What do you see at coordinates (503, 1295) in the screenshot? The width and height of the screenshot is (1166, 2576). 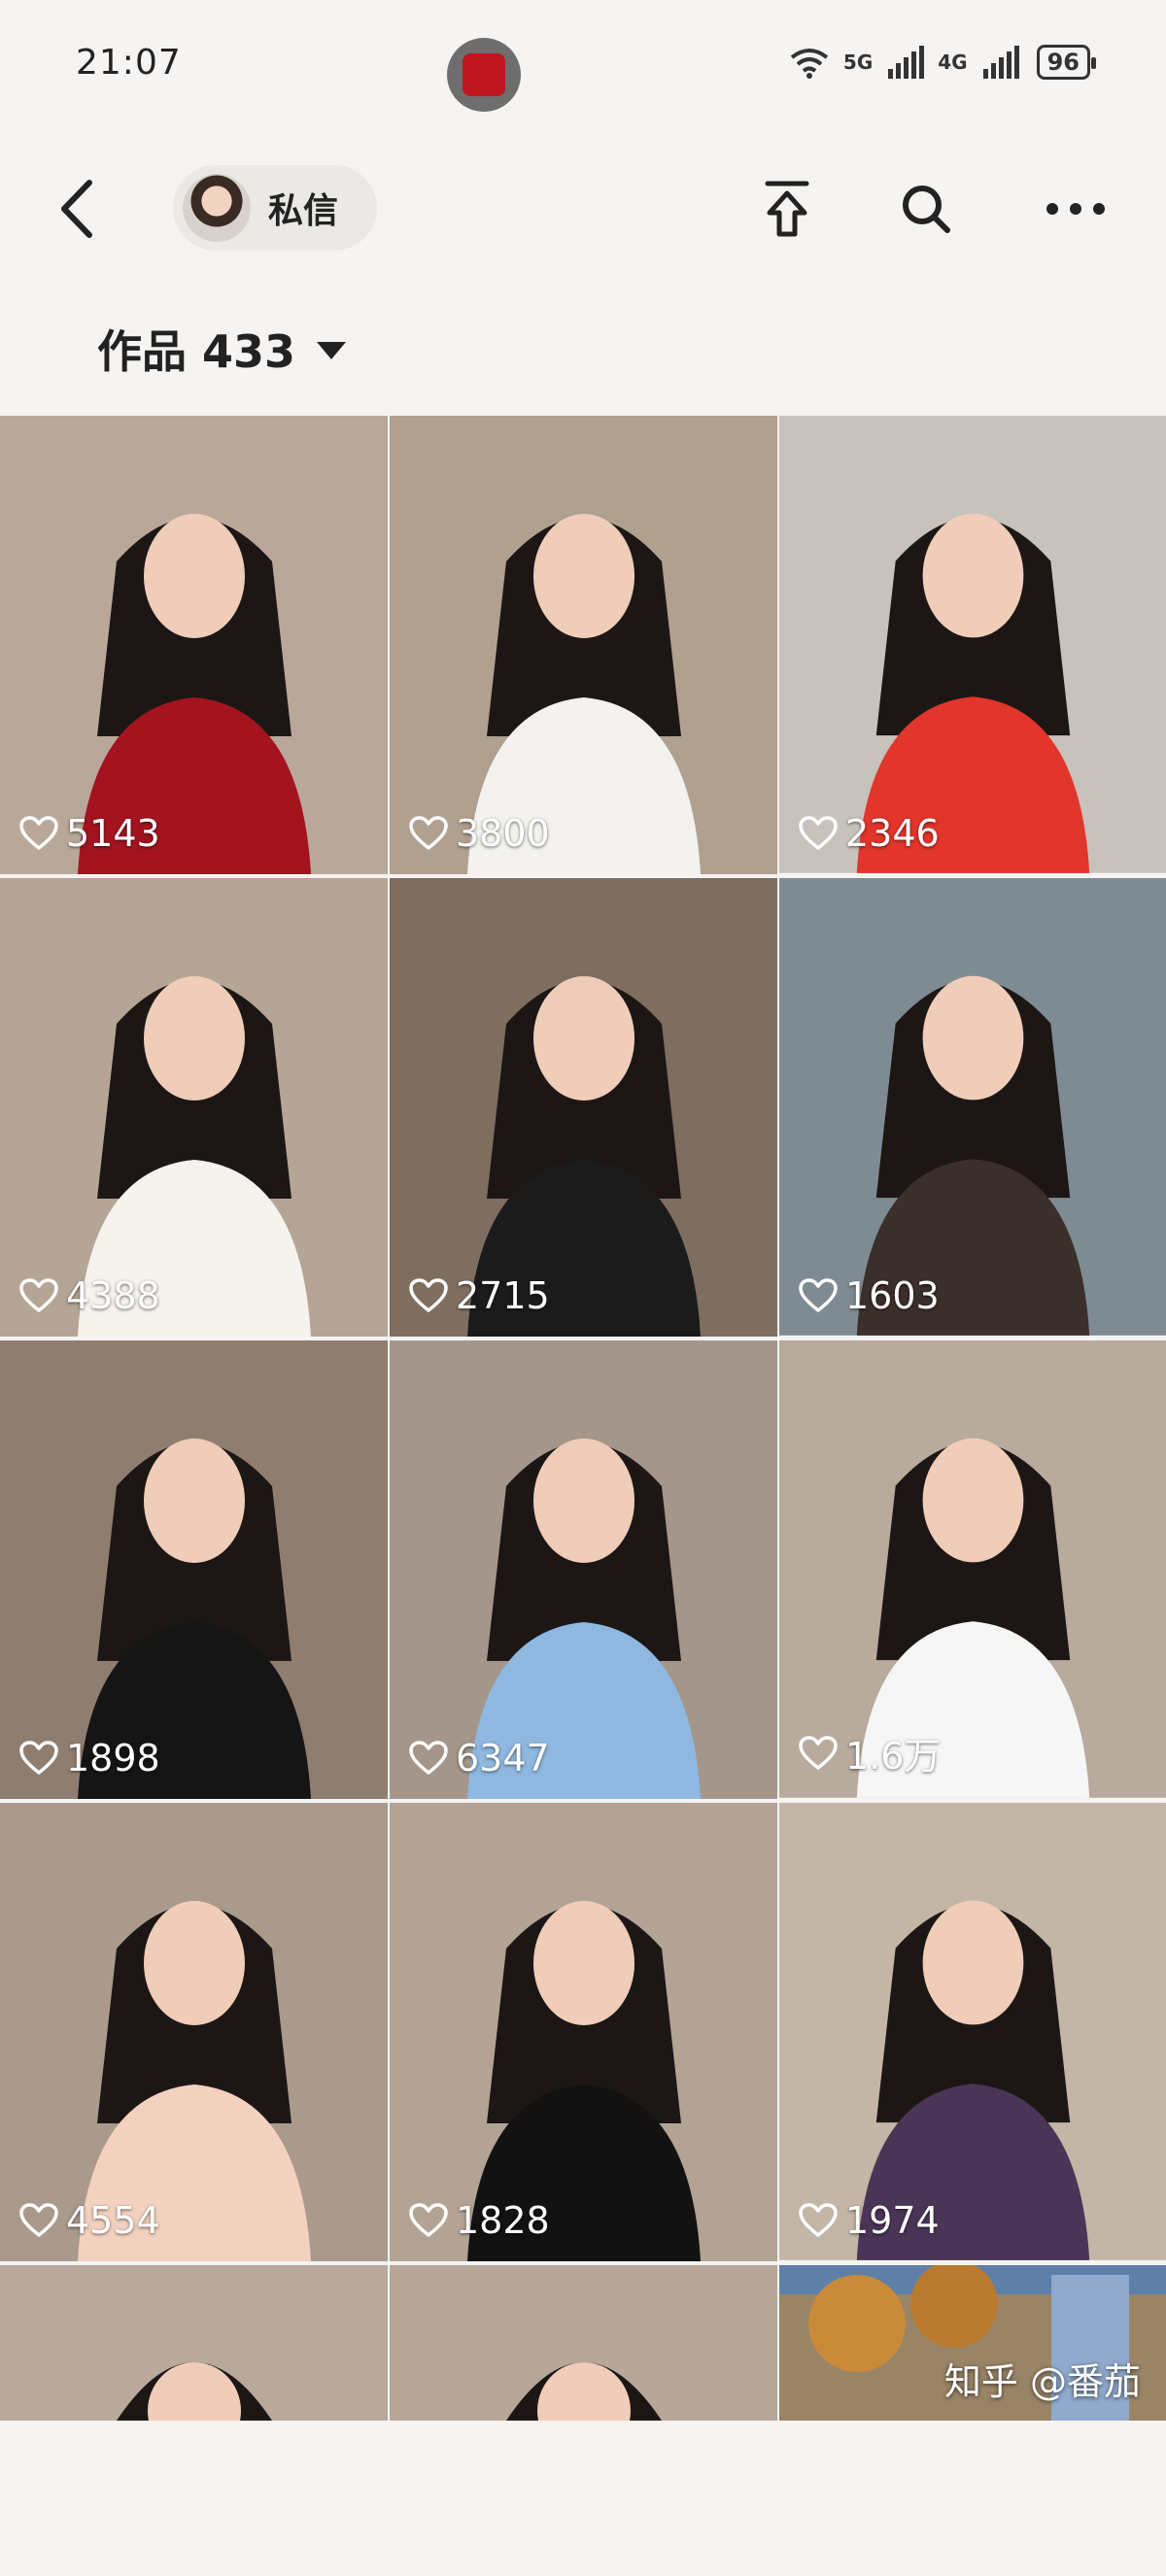 I see `like-count-value: 2715` at bounding box center [503, 1295].